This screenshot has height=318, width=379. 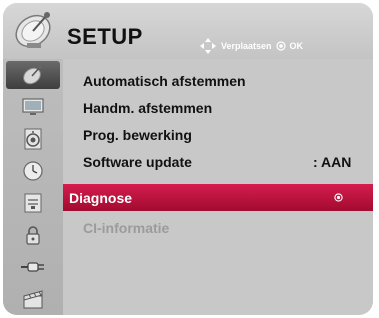 I want to click on menu-item-software-update: Software update : AAN, so click(x=218, y=161).